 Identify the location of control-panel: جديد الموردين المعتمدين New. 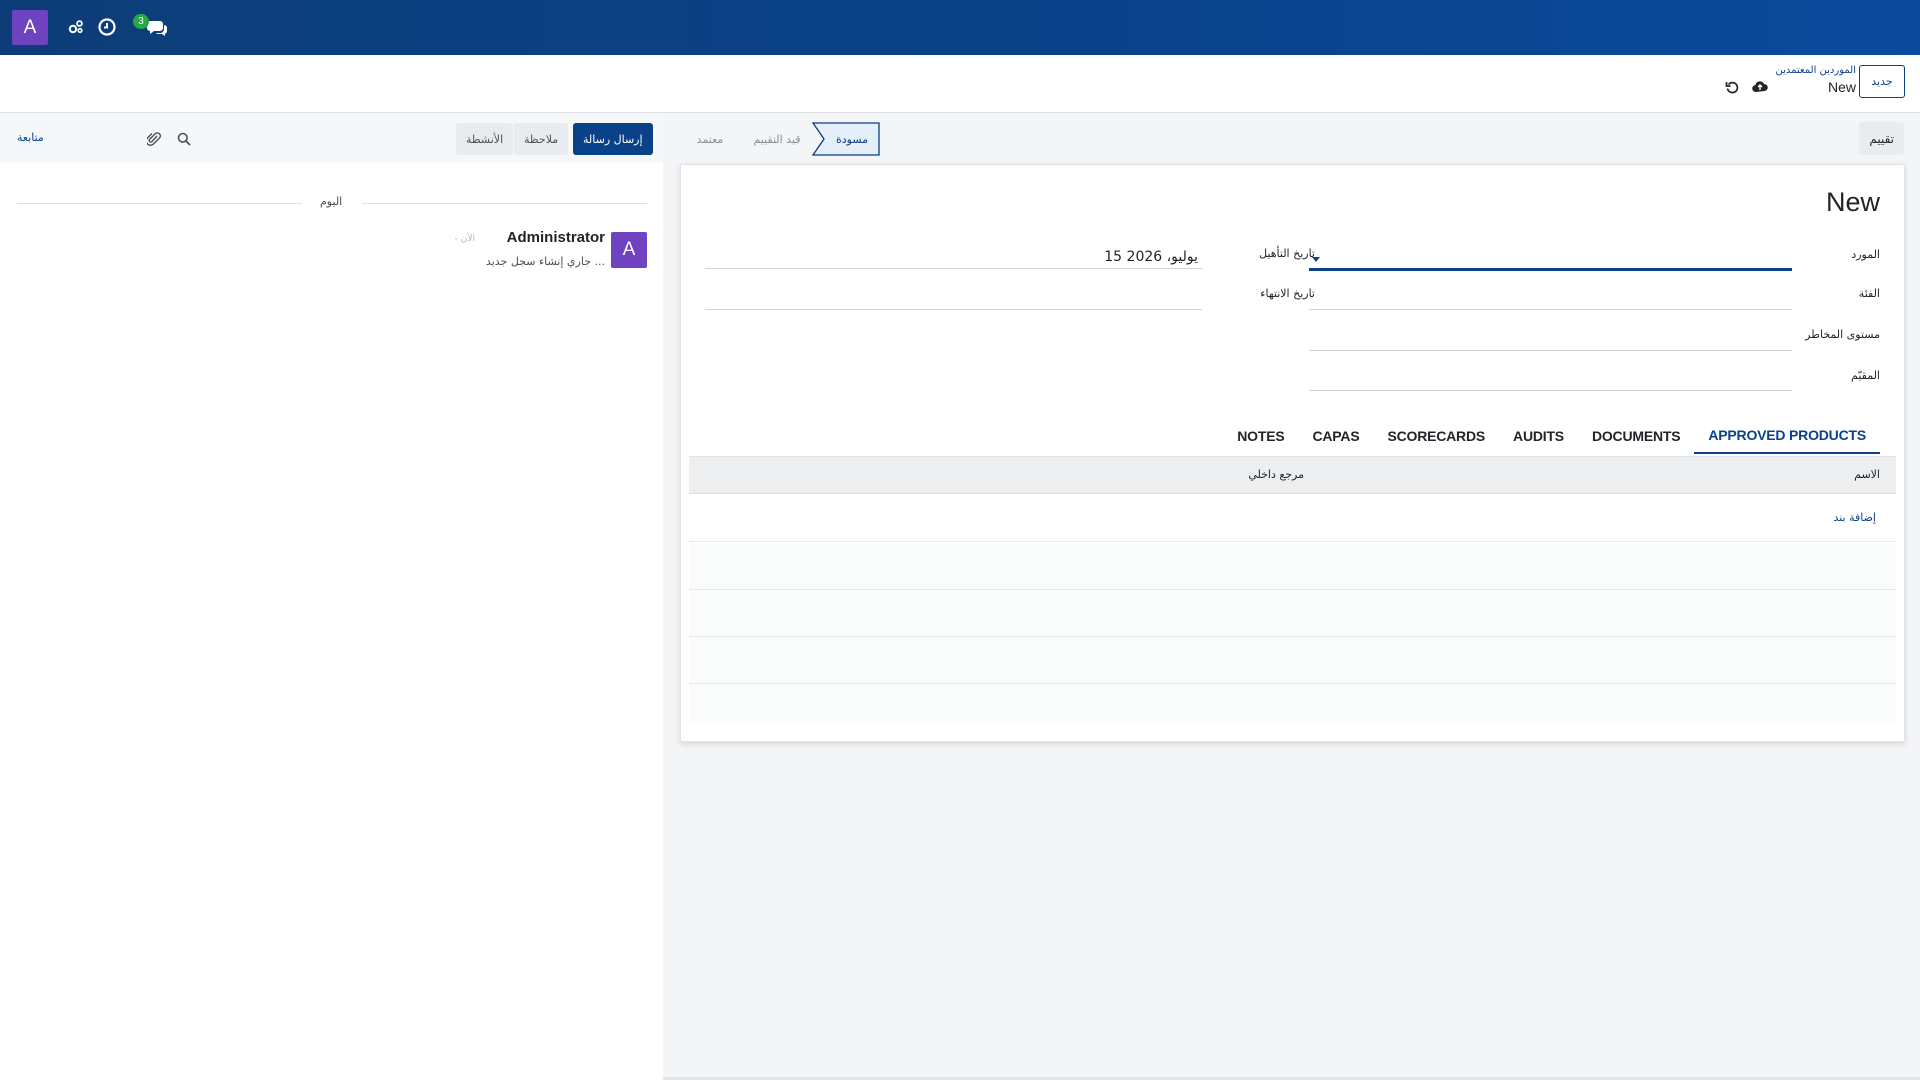
(960, 84).